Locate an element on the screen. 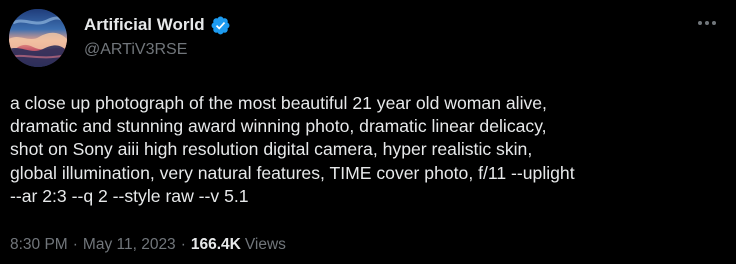  author-handle: @ARTiV3RSE is located at coordinates (135, 50).